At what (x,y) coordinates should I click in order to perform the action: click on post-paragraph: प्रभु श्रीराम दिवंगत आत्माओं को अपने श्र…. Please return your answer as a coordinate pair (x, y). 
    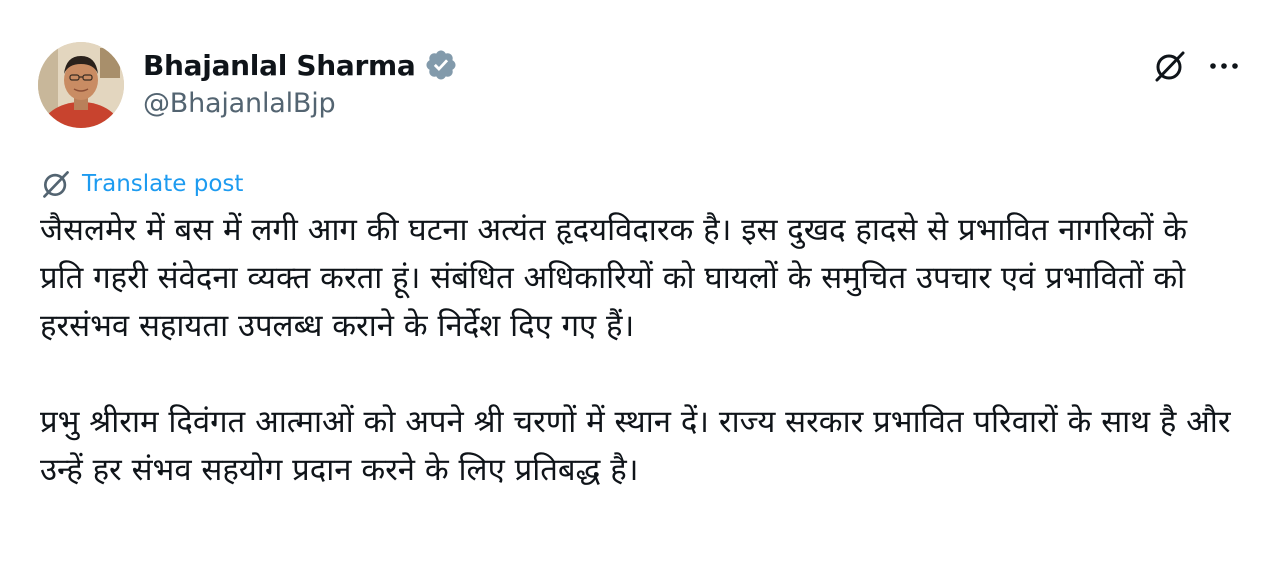
    Looking at the image, I should click on (635, 446).